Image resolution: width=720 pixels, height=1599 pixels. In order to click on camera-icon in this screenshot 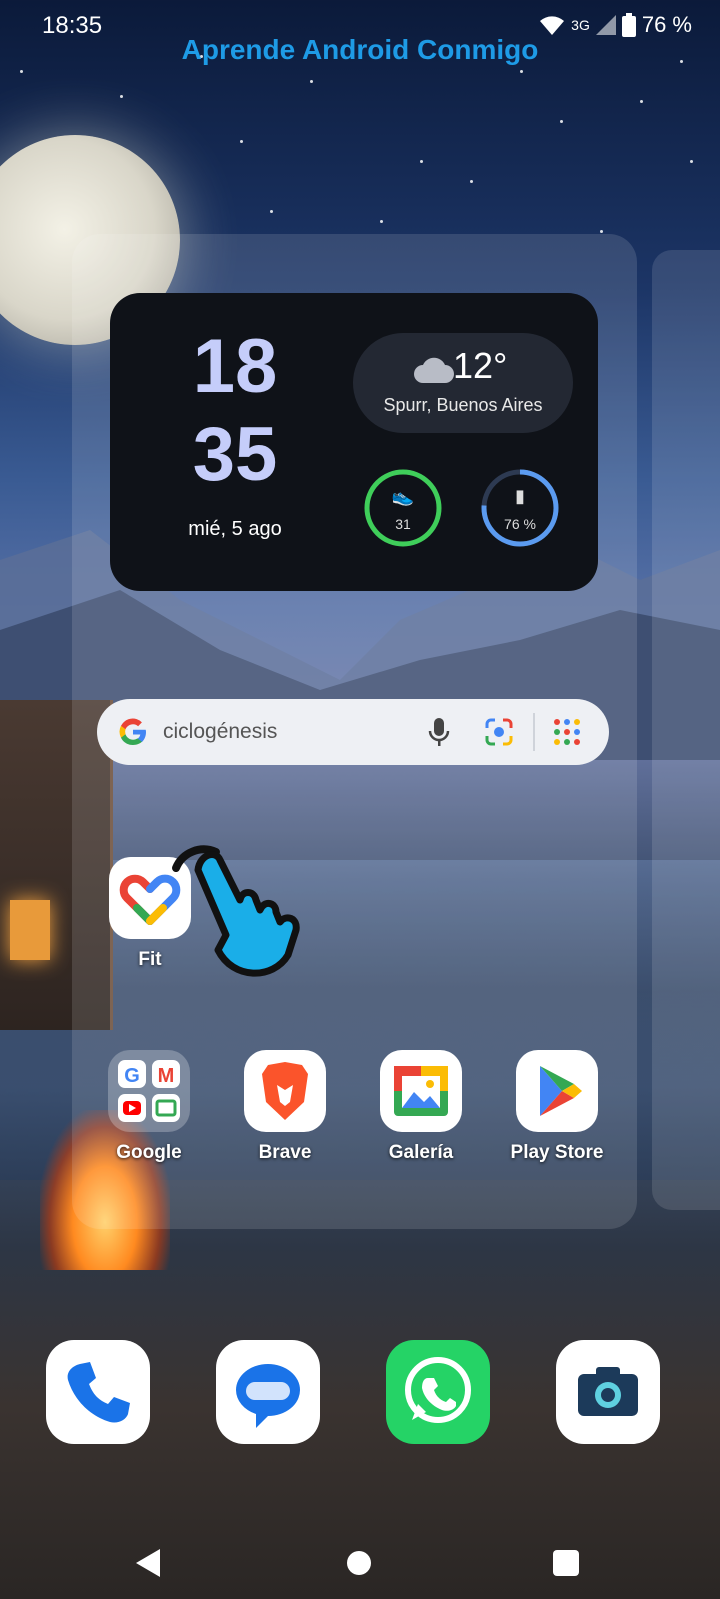, I will do `click(608, 1392)`.